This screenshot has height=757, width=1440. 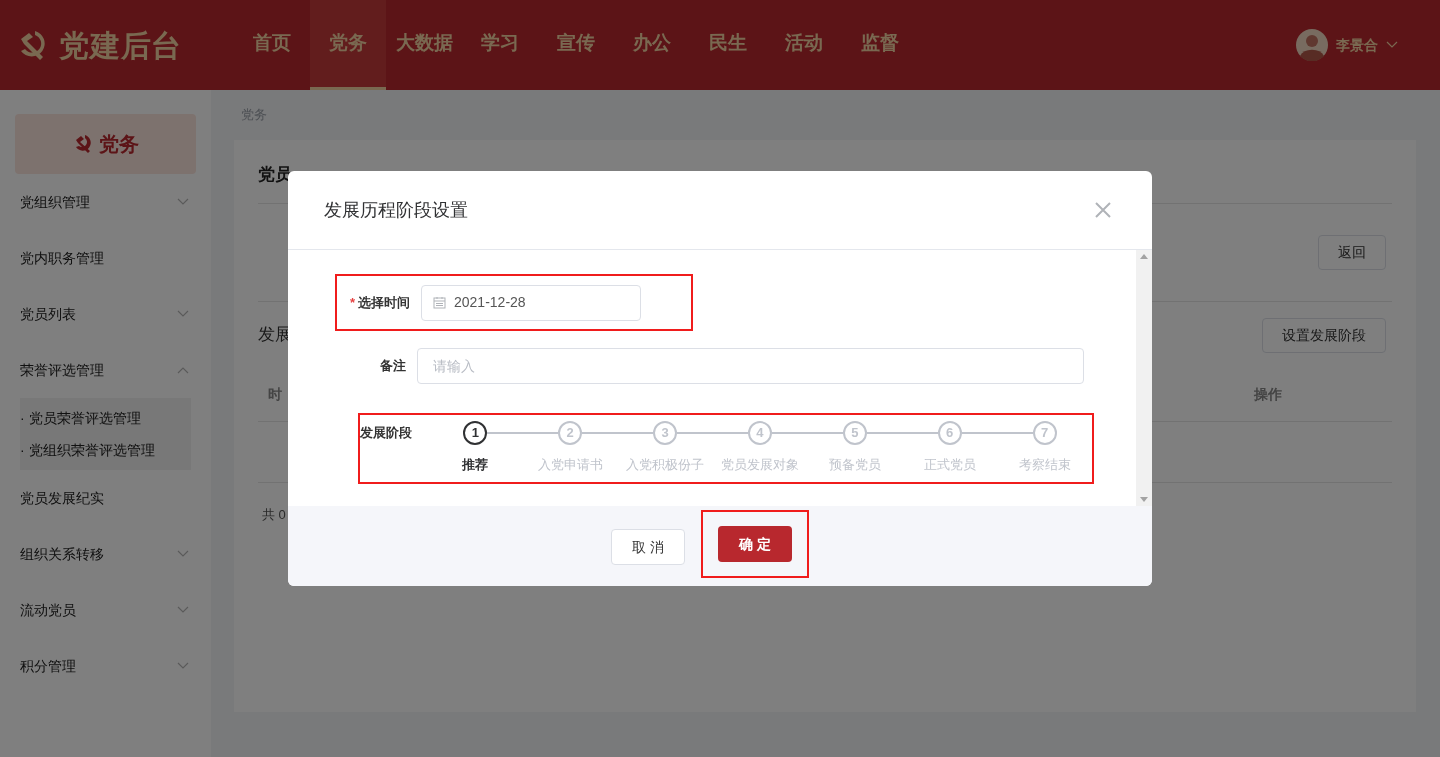 What do you see at coordinates (475, 433) in the screenshot?
I see `step-number: 1` at bounding box center [475, 433].